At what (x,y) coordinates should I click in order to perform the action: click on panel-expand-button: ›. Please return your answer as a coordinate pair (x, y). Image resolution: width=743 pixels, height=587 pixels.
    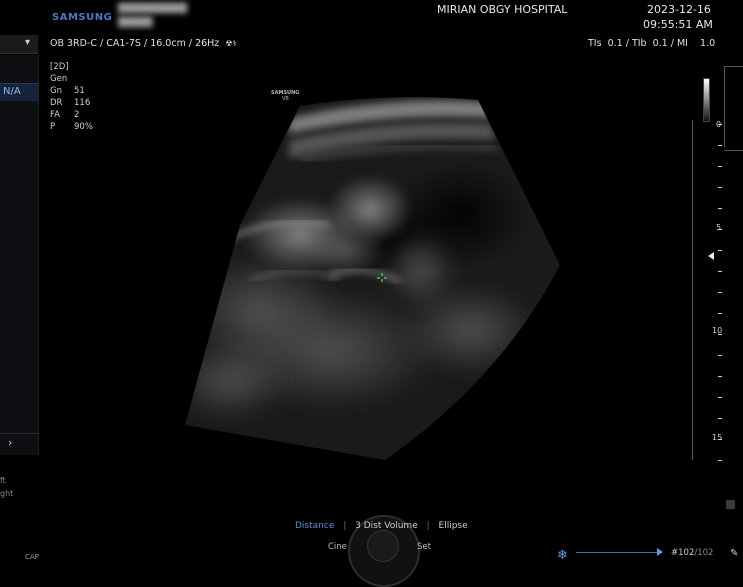
    Looking at the image, I should click on (19, 443).